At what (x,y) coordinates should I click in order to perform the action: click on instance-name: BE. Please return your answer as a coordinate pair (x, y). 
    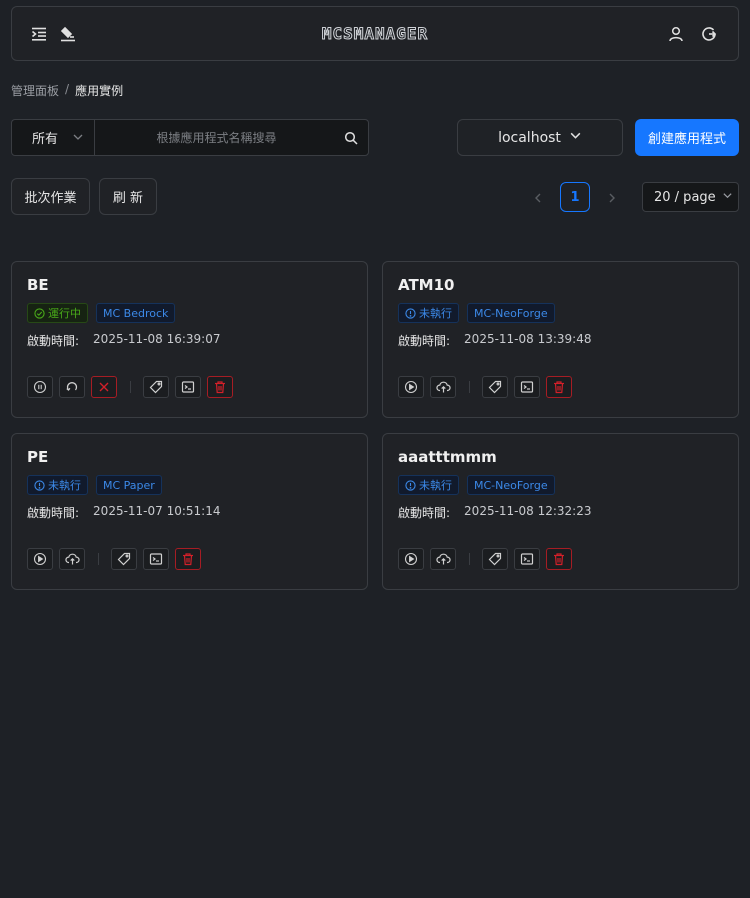
    Looking at the image, I should click on (38, 285).